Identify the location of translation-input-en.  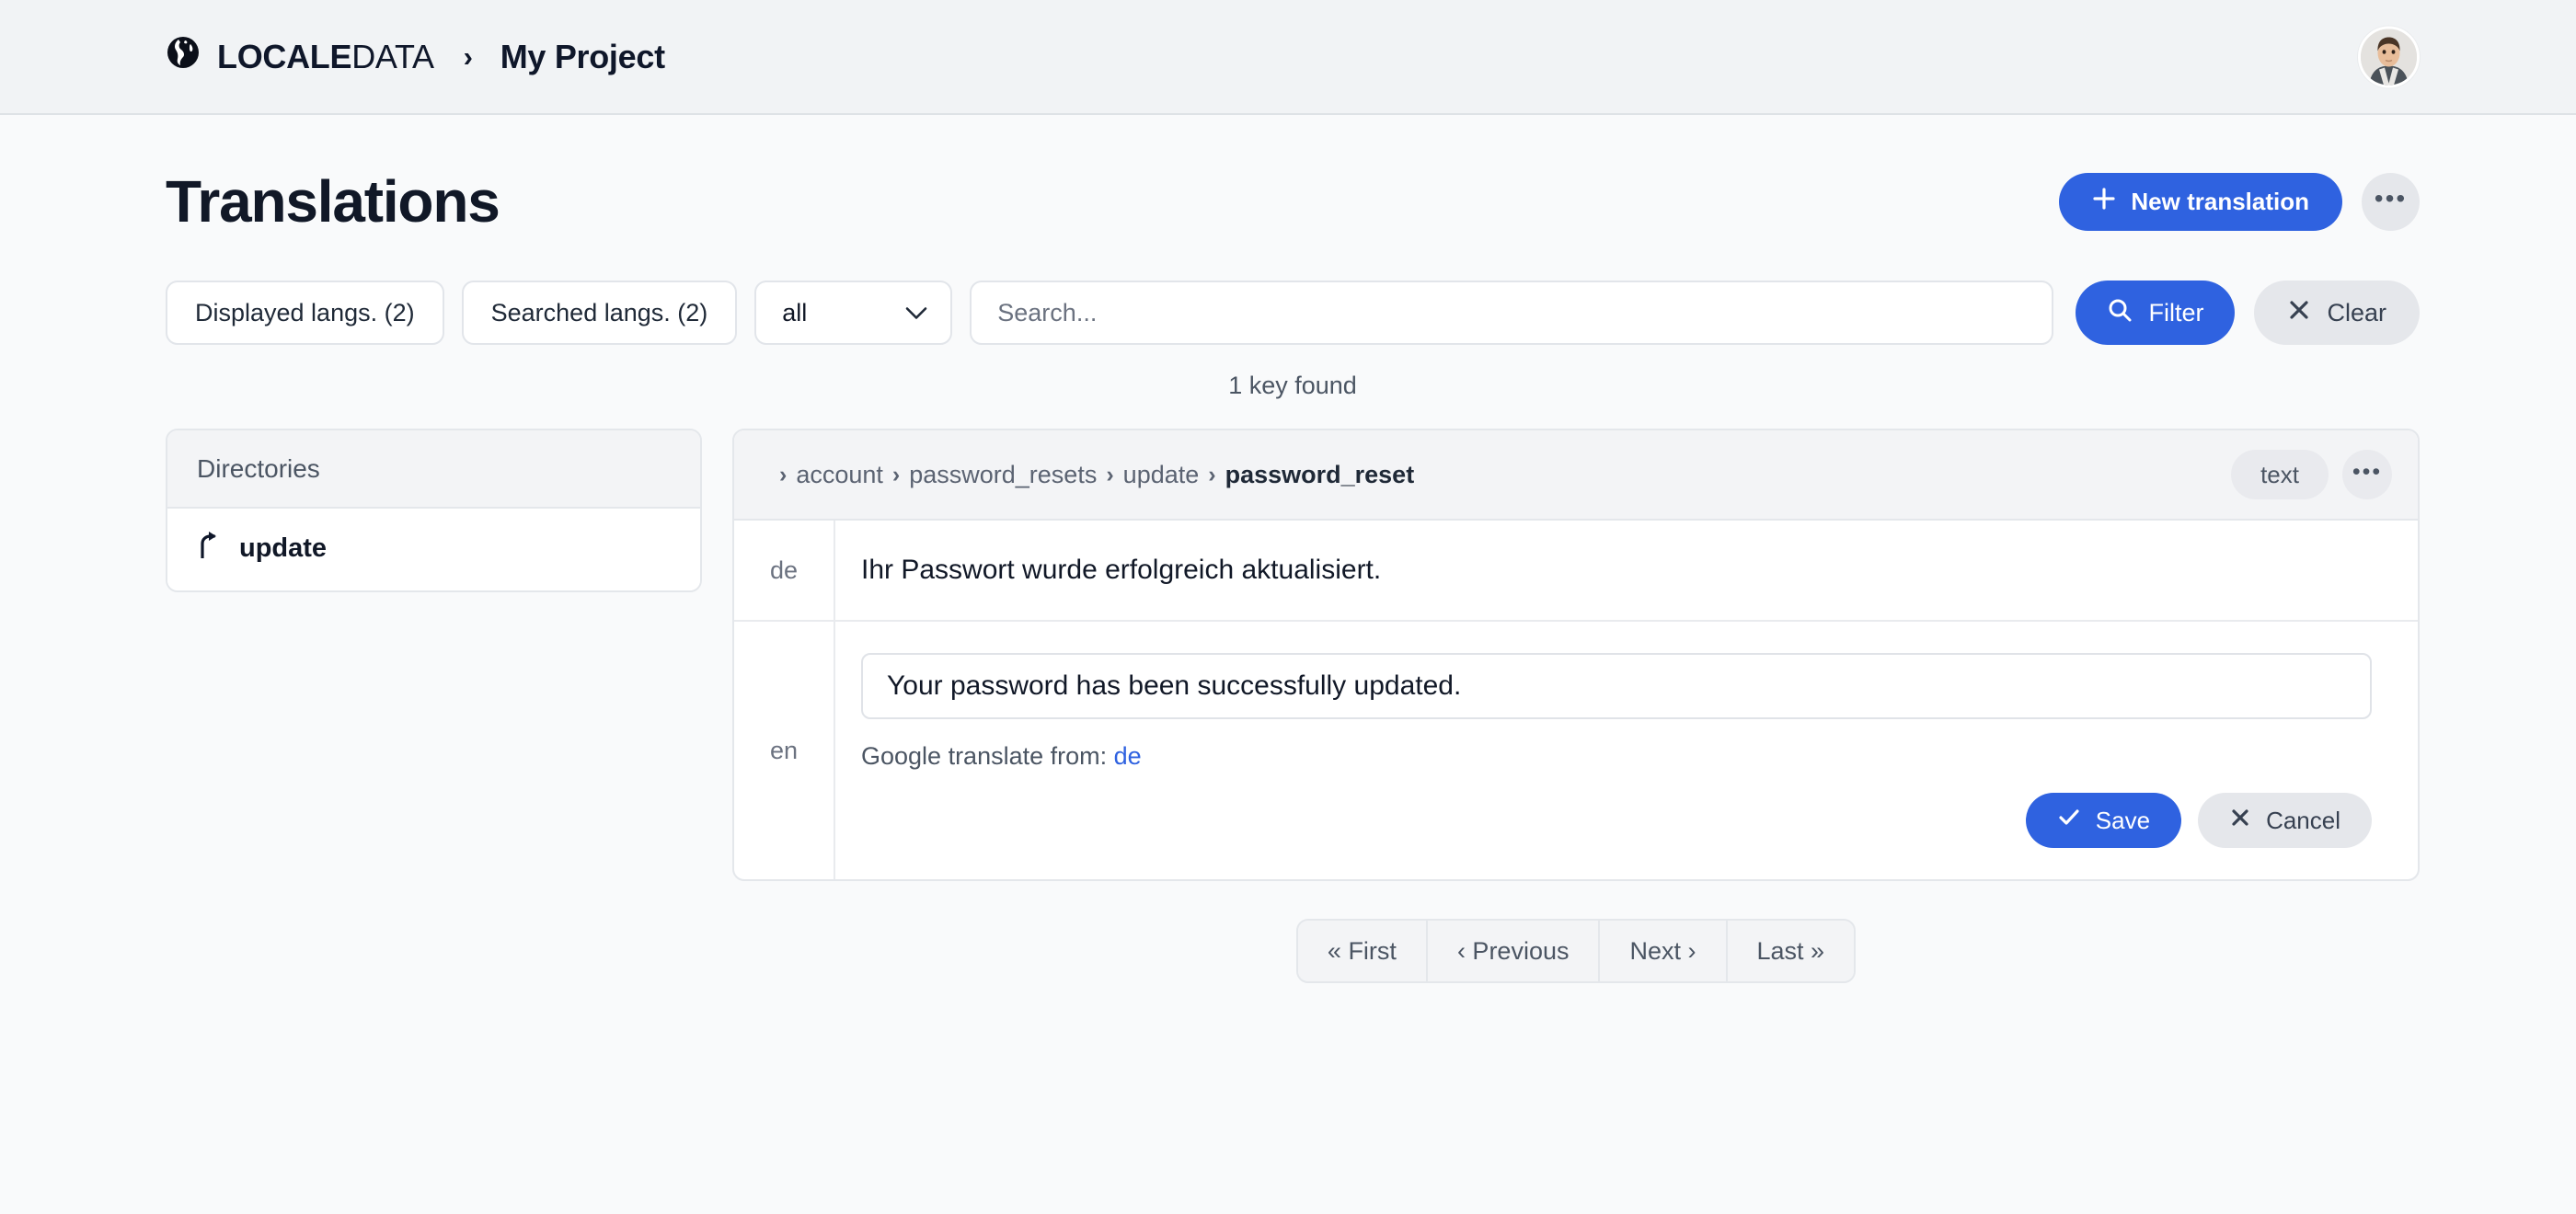
(1616, 686).